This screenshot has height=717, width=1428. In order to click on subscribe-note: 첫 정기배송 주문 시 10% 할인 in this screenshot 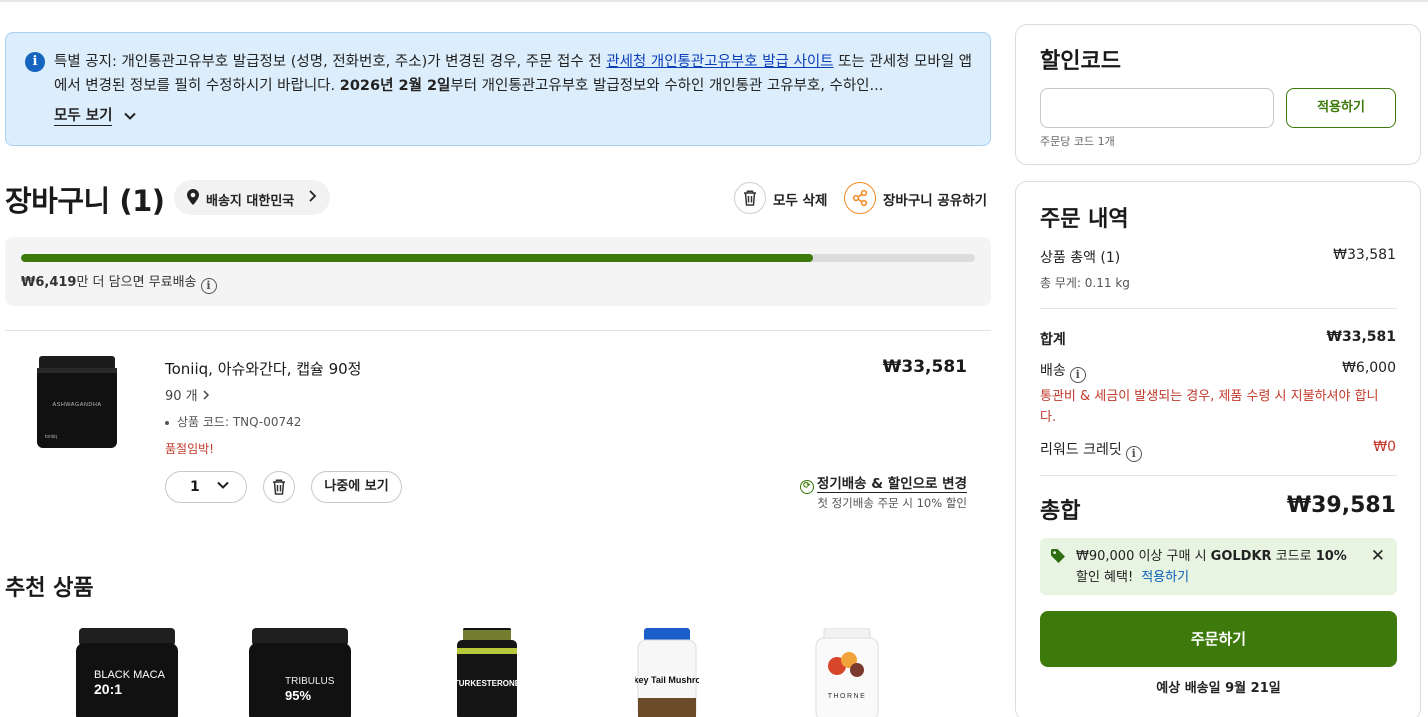, I will do `click(892, 503)`.